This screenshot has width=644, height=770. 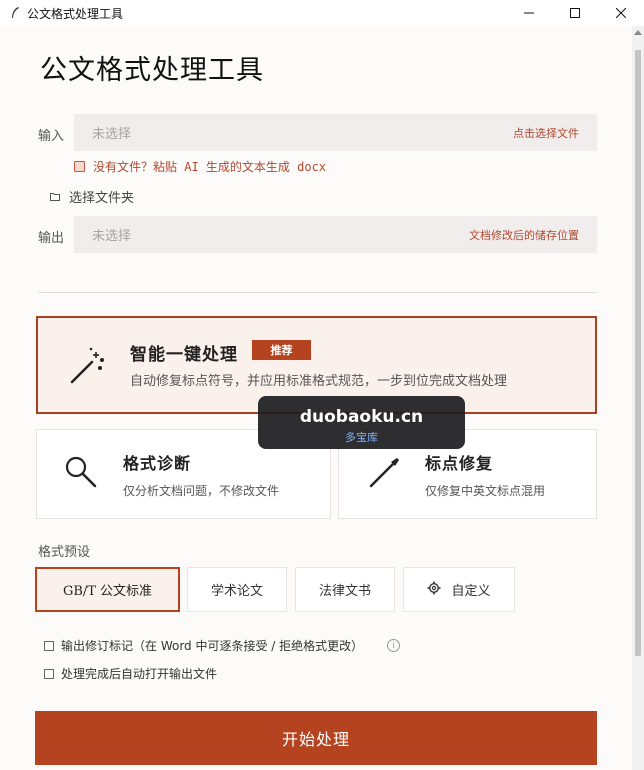 What do you see at coordinates (335, 132) in the screenshot?
I see `input-file-field: 未选择 点击选择文件` at bounding box center [335, 132].